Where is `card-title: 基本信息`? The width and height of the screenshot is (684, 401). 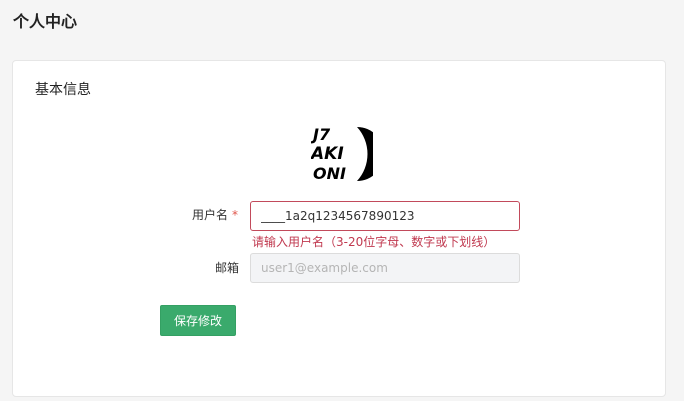 card-title: 基本信息 is located at coordinates (63, 90).